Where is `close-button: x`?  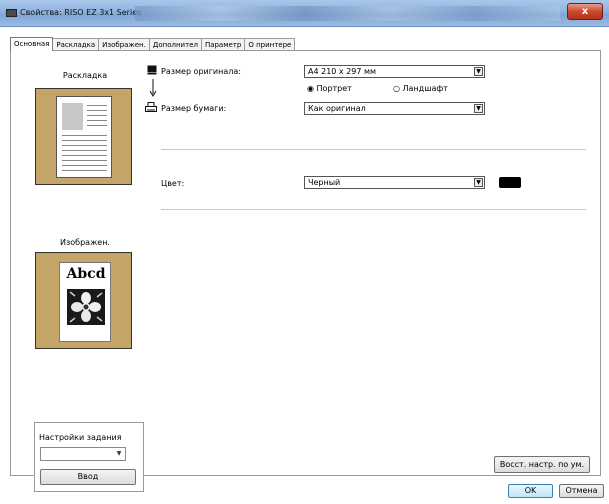 close-button: x is located at coordinates (585, 11).